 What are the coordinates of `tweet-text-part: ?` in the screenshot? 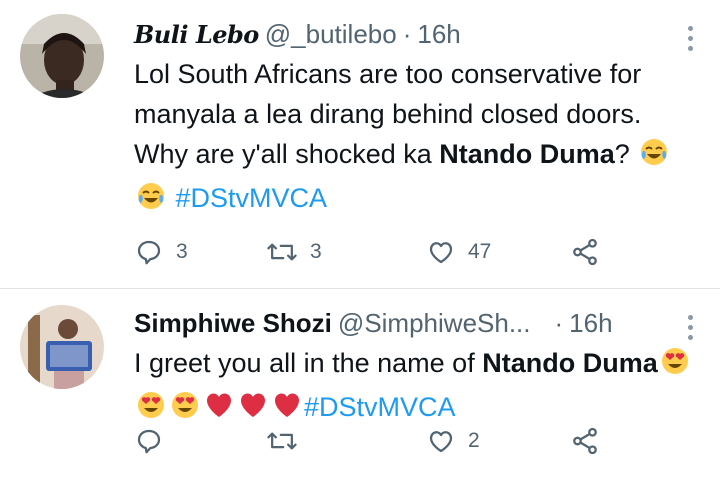 It's located at (622, 154).